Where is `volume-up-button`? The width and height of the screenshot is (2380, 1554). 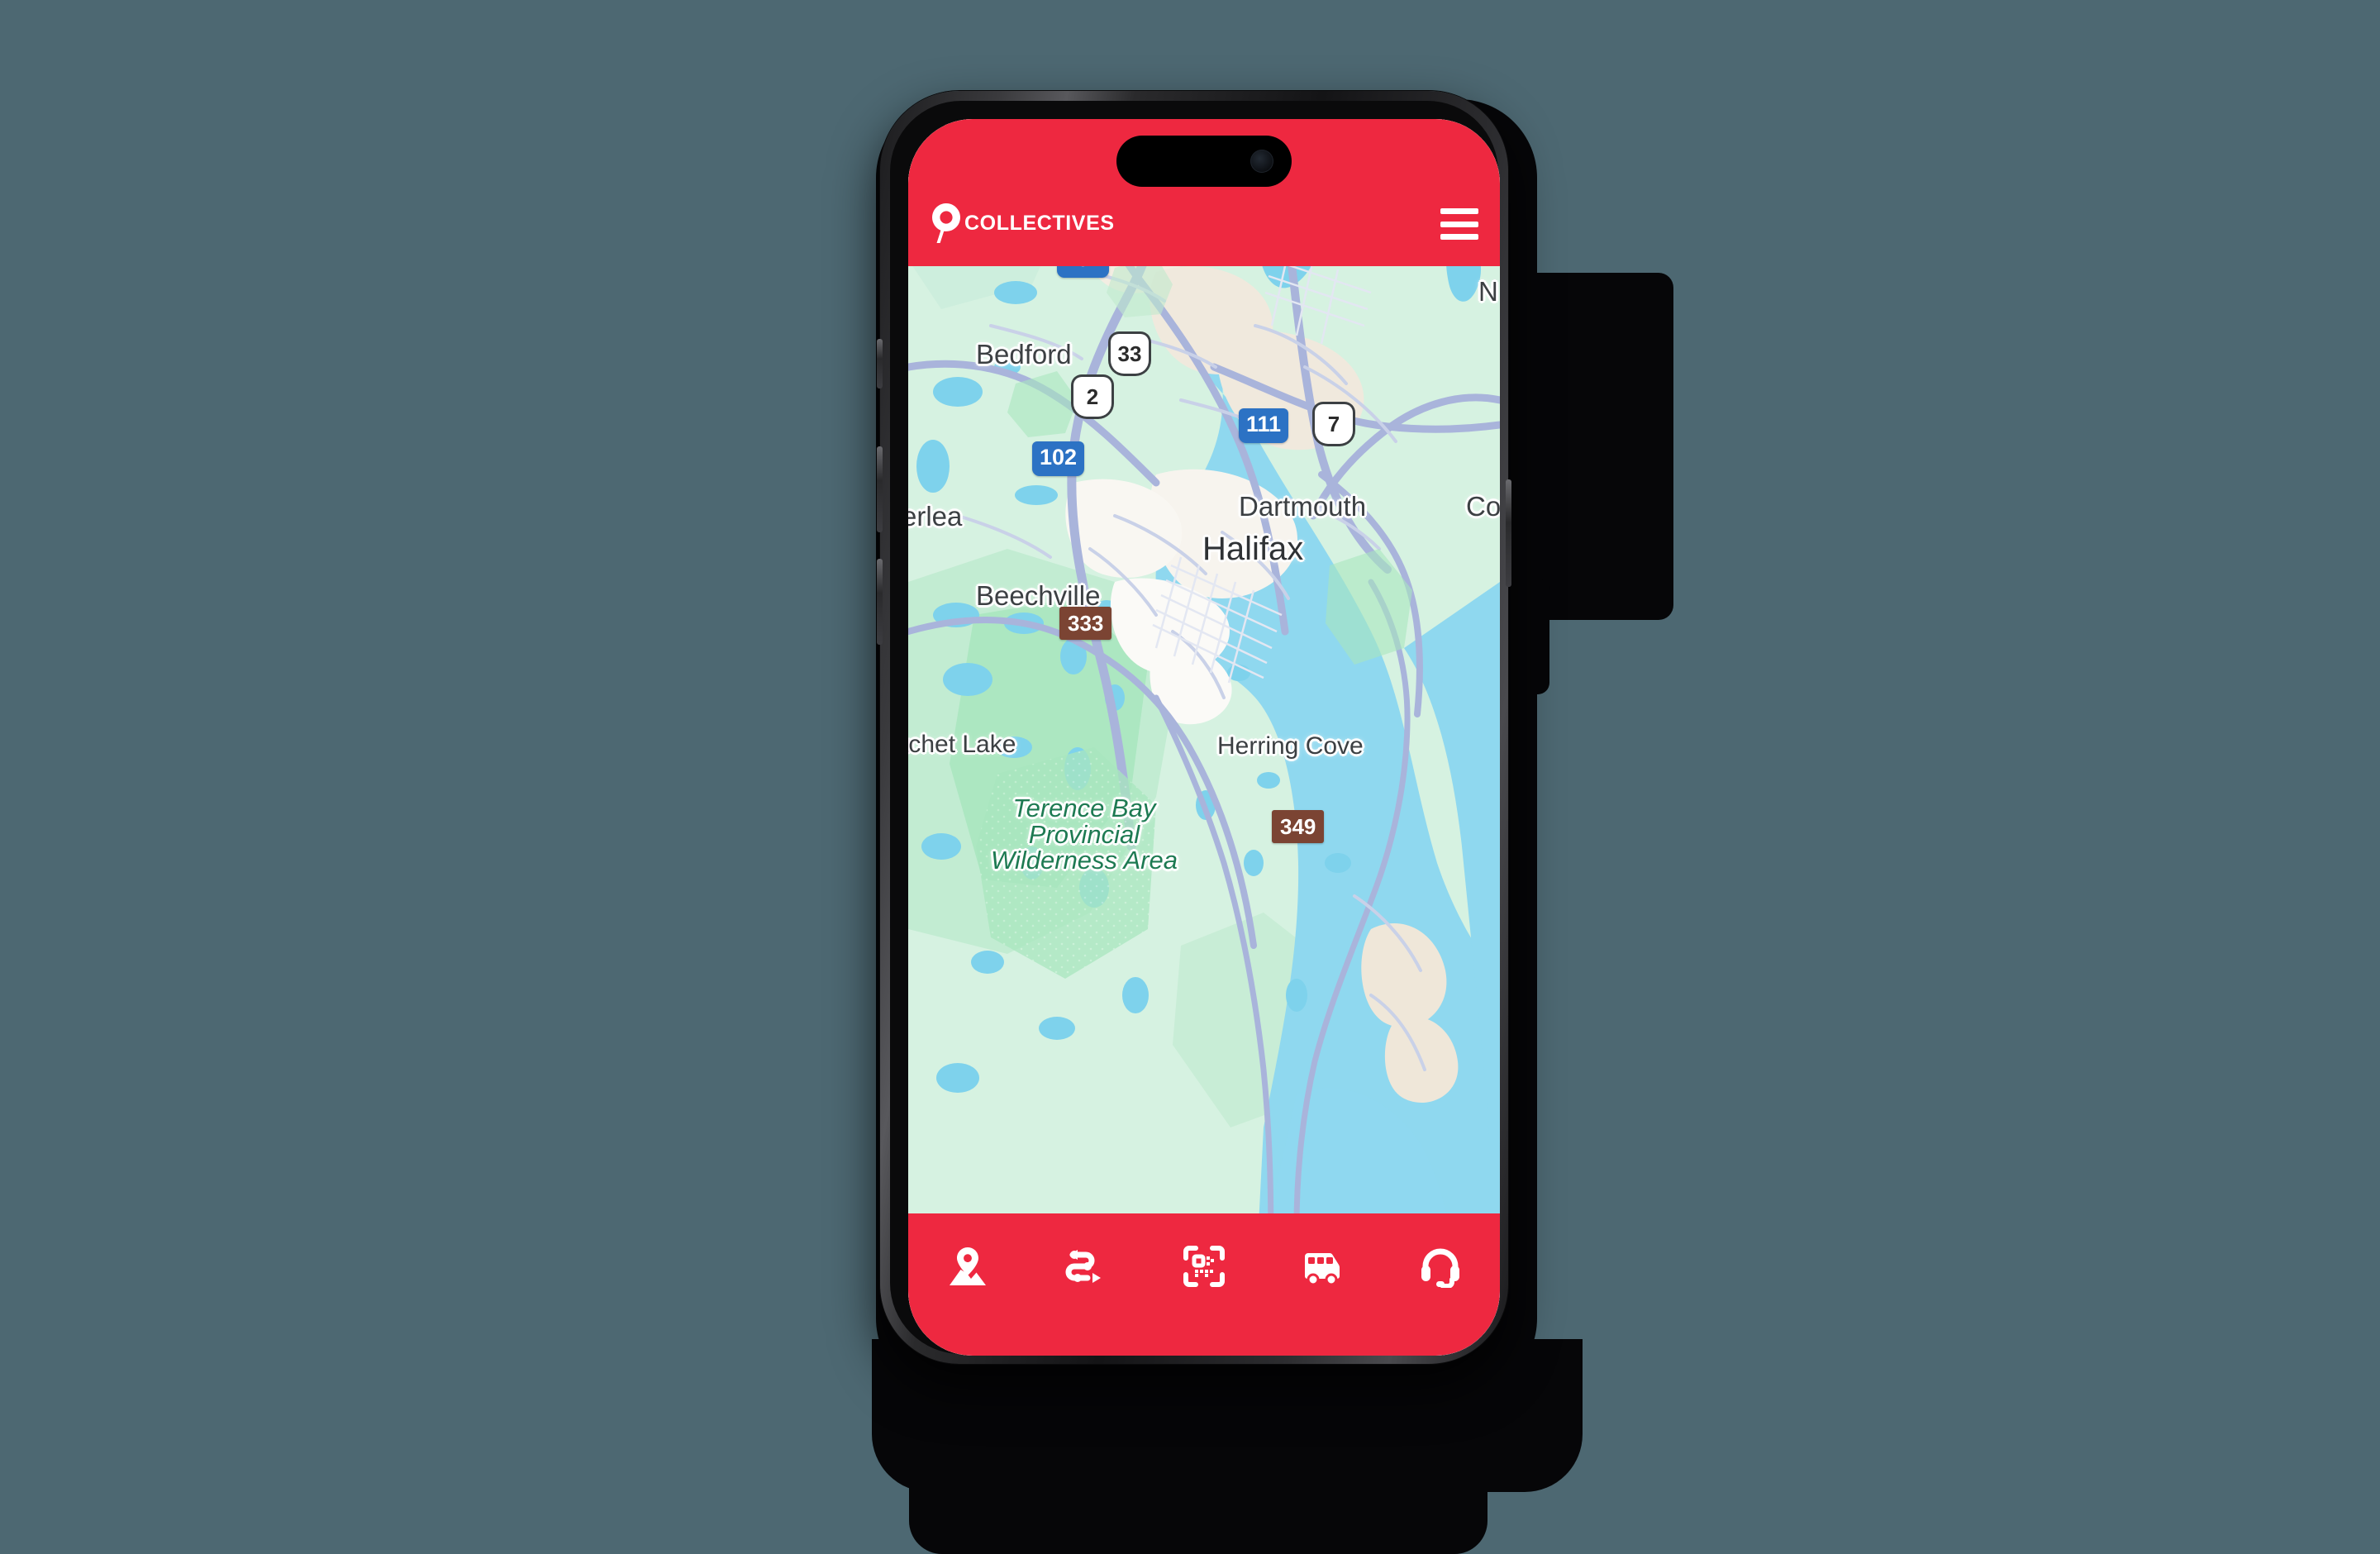
volume-up-button is located at coordinates (880, 489).